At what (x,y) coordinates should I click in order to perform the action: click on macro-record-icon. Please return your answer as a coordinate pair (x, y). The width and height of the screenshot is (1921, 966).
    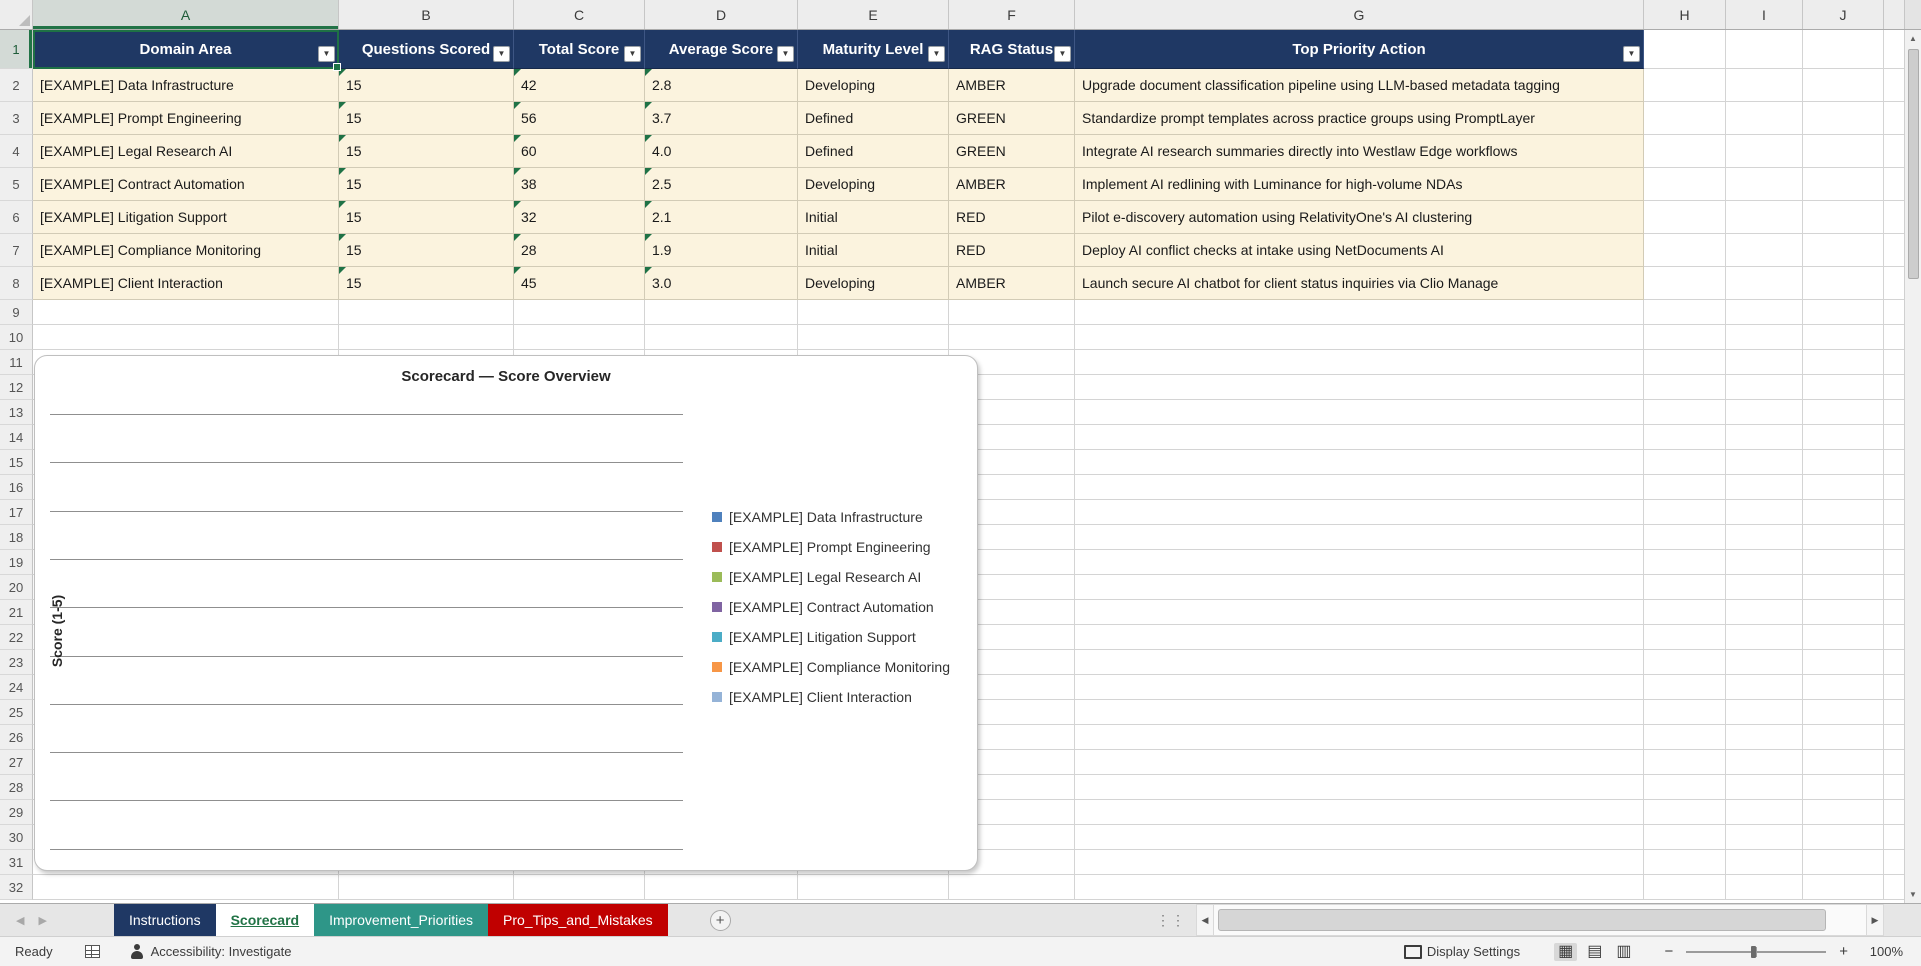
    Looking at the image, I should click on (92, 951).